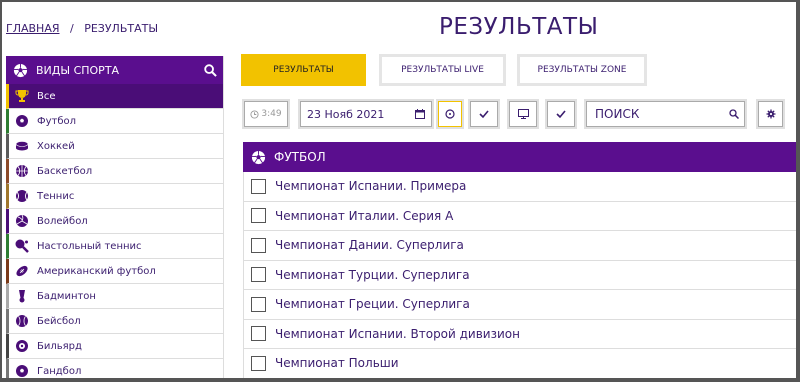 Image resolution: width=800 pixels, height=382 pixels. I want to click on handball-icon, so click(22, 371).